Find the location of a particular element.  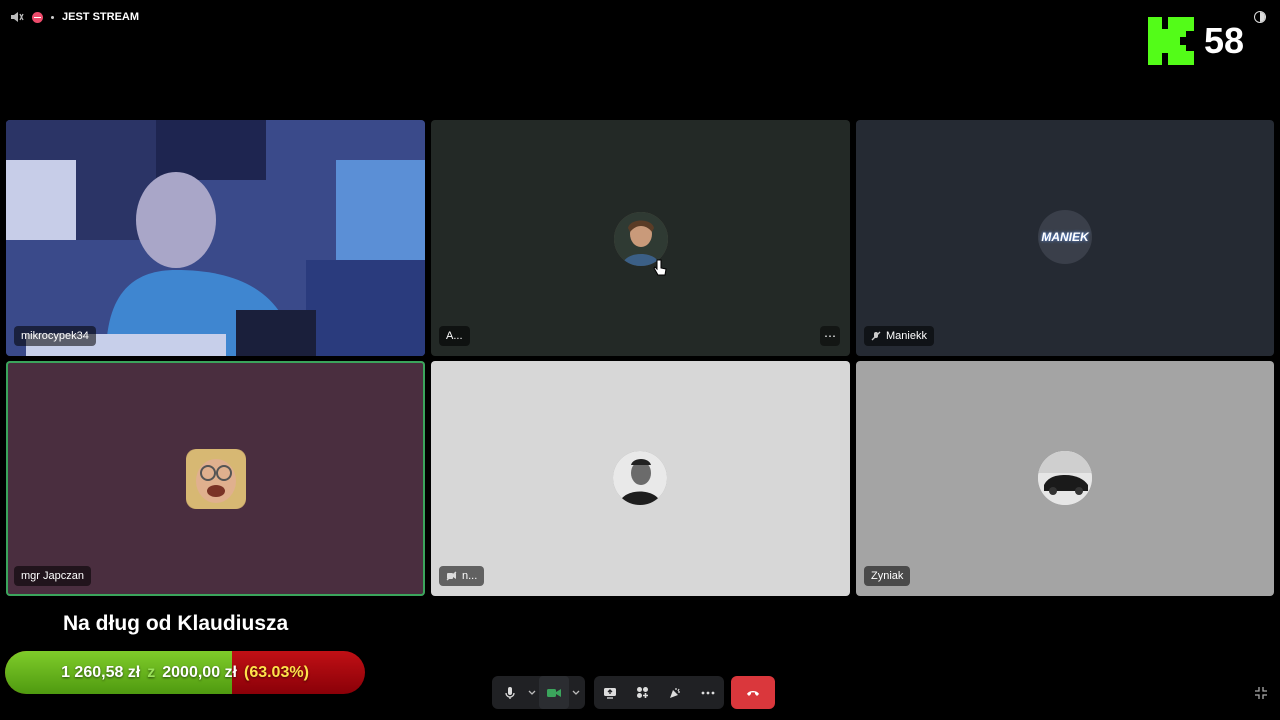

participant-name: mikrocypek34 is located at coordinates (55, 336).